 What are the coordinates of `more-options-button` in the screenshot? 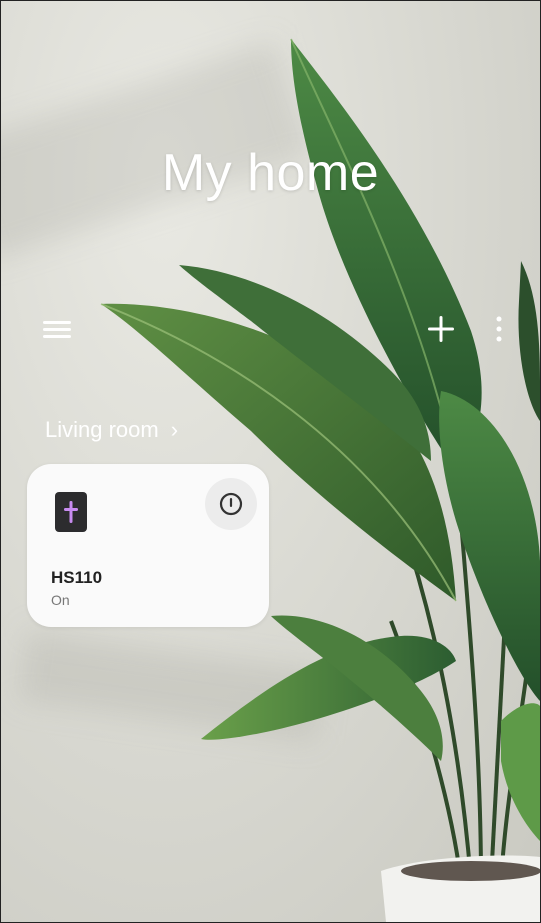 It's located at (499, 329).